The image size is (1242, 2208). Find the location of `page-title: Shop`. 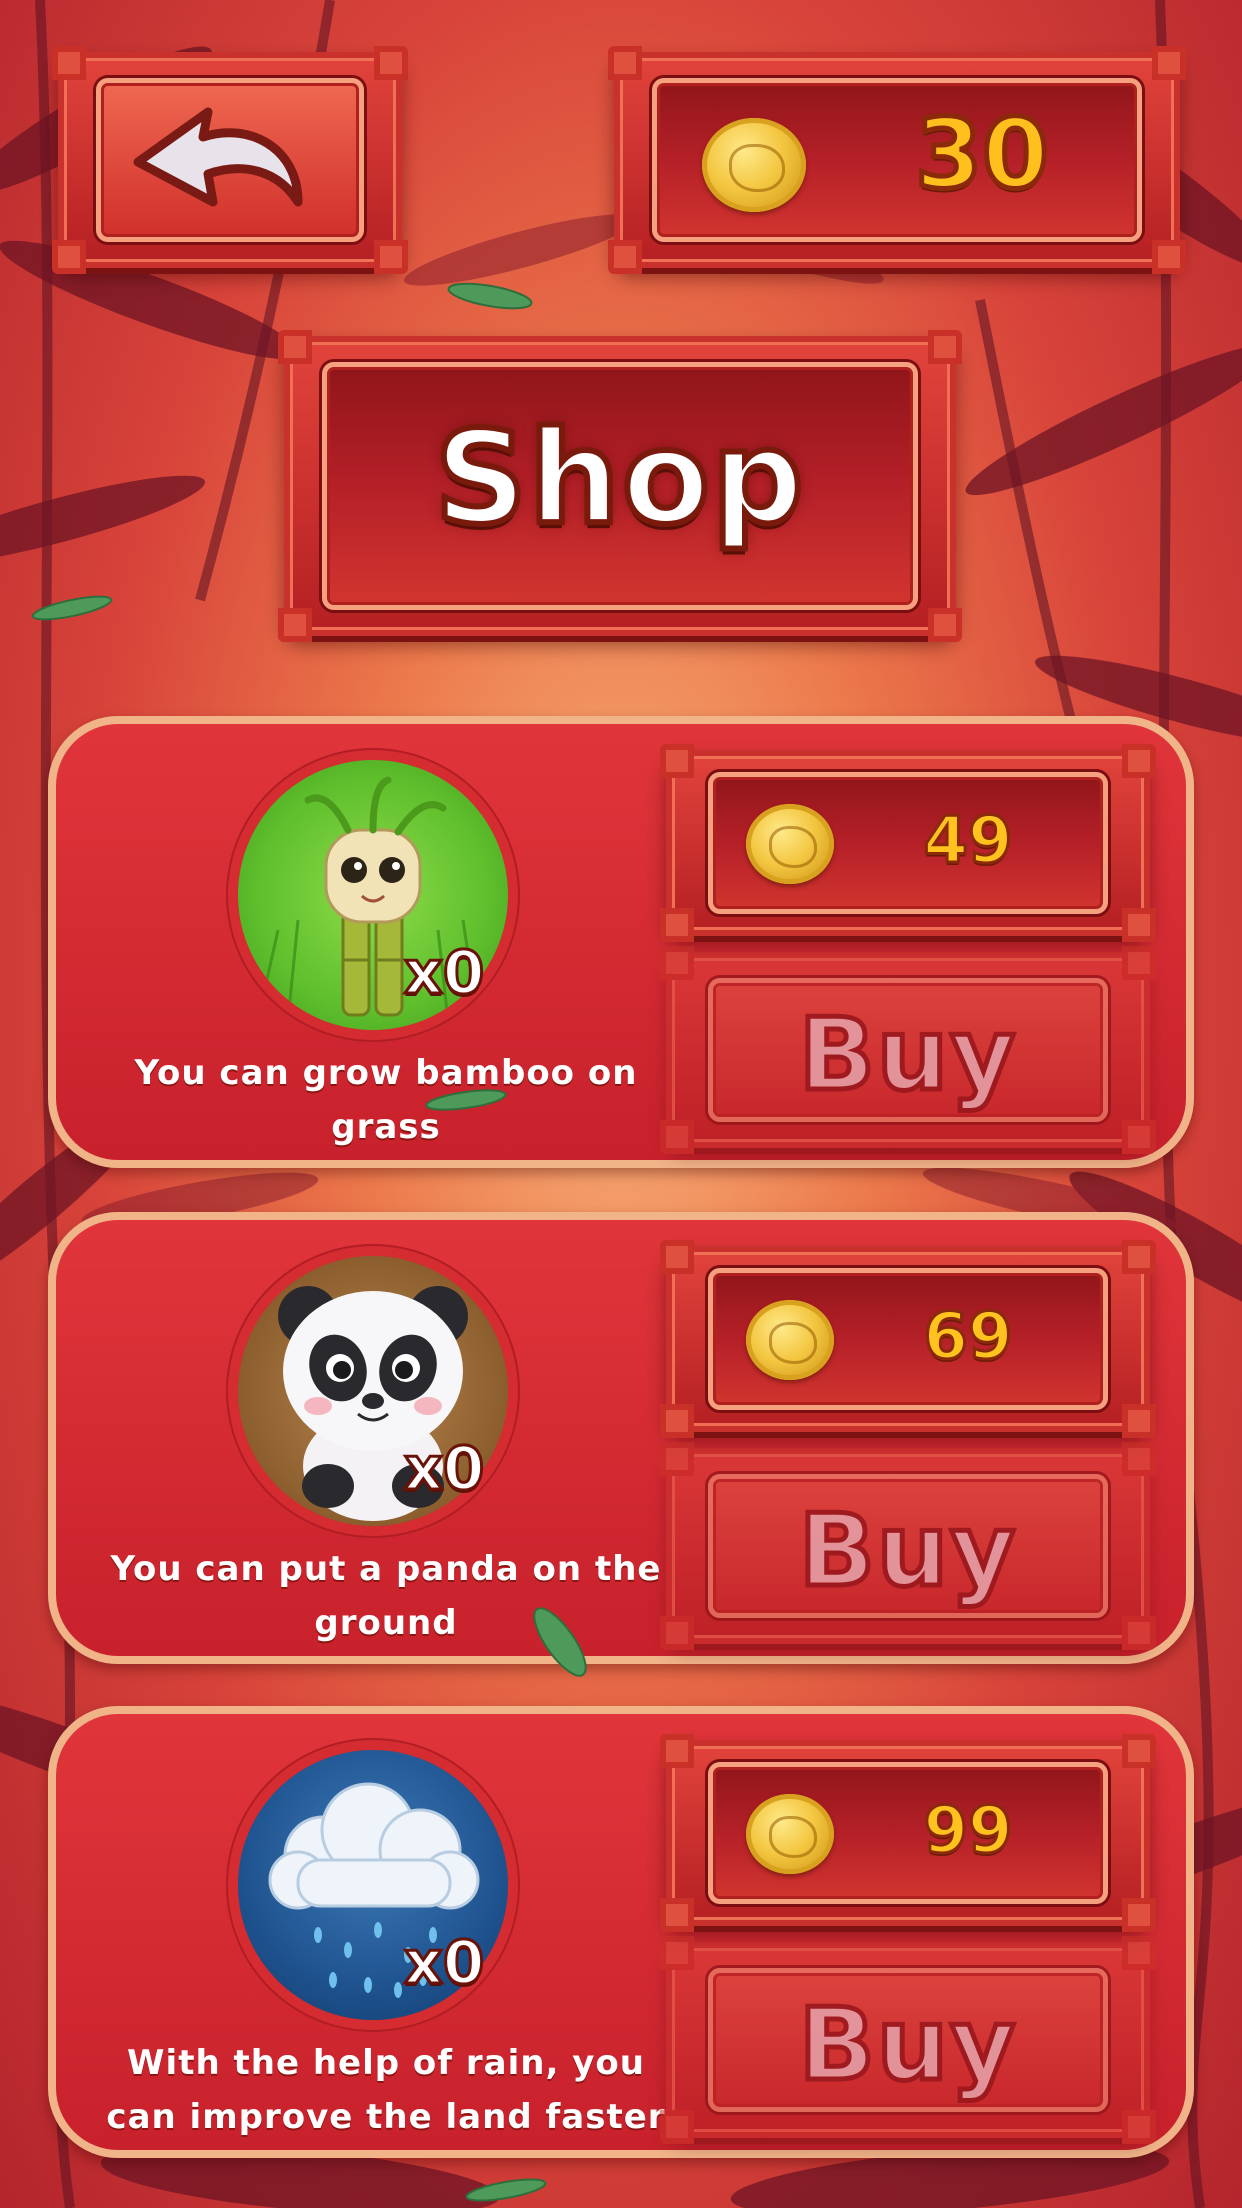

page-title: Shop is located at coordinates (619, 478).